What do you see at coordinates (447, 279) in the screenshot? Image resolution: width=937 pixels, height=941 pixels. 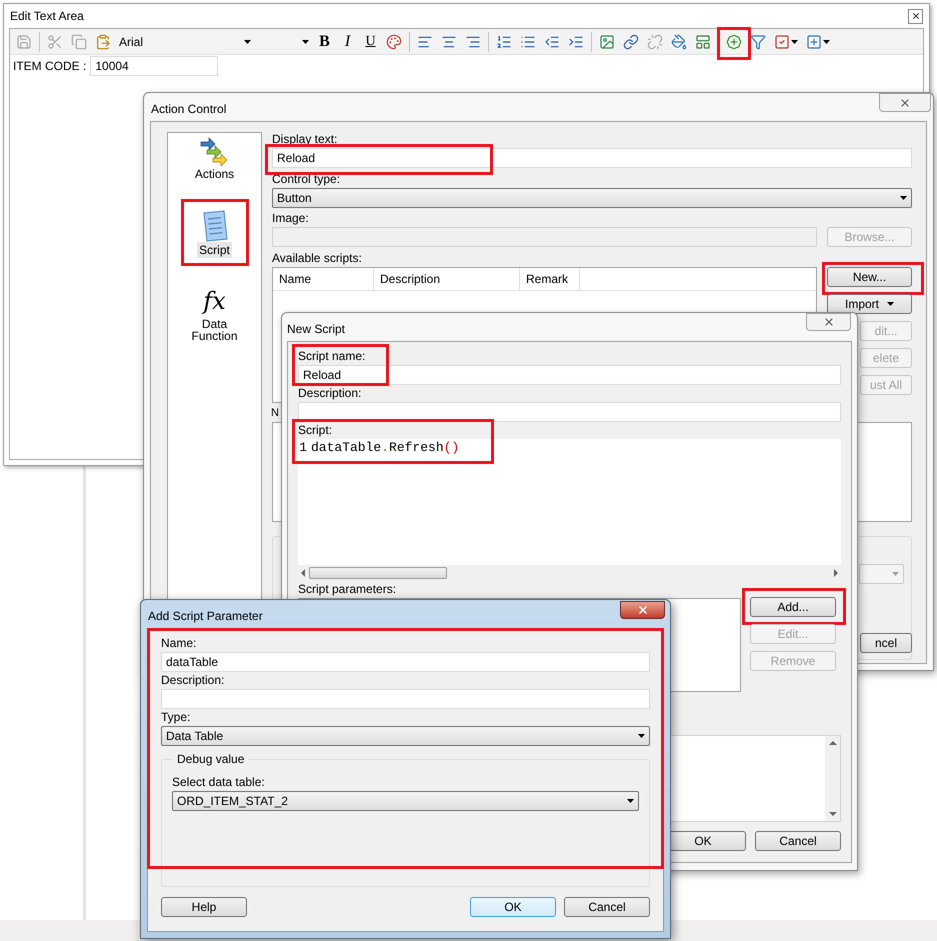 I see `column-header: Description` at bounding box center [447, 279].